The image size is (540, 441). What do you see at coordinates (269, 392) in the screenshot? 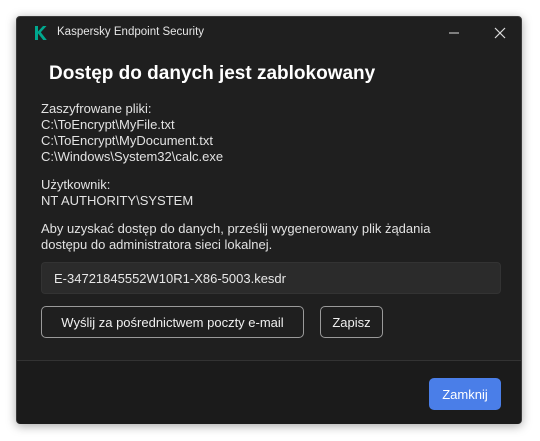
I see `dialog-footer: Zamknij` at bounding box center [269, 392].